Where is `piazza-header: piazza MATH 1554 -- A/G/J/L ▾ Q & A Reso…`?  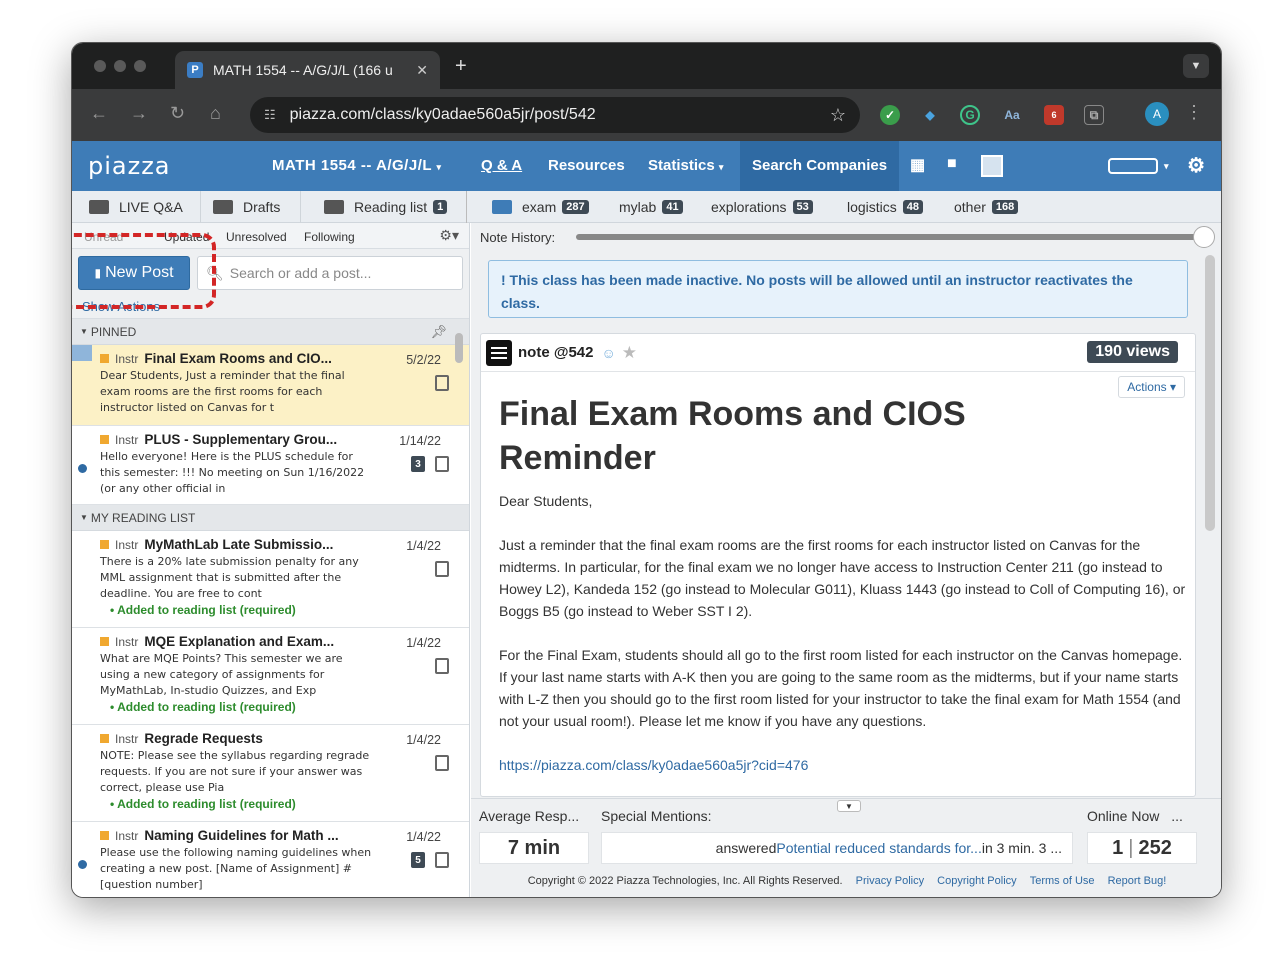
piazza-header: piazza MATH 1554 -- A/G/J/L ▾ Q & A Reso… is located at coordinates (646, 166).